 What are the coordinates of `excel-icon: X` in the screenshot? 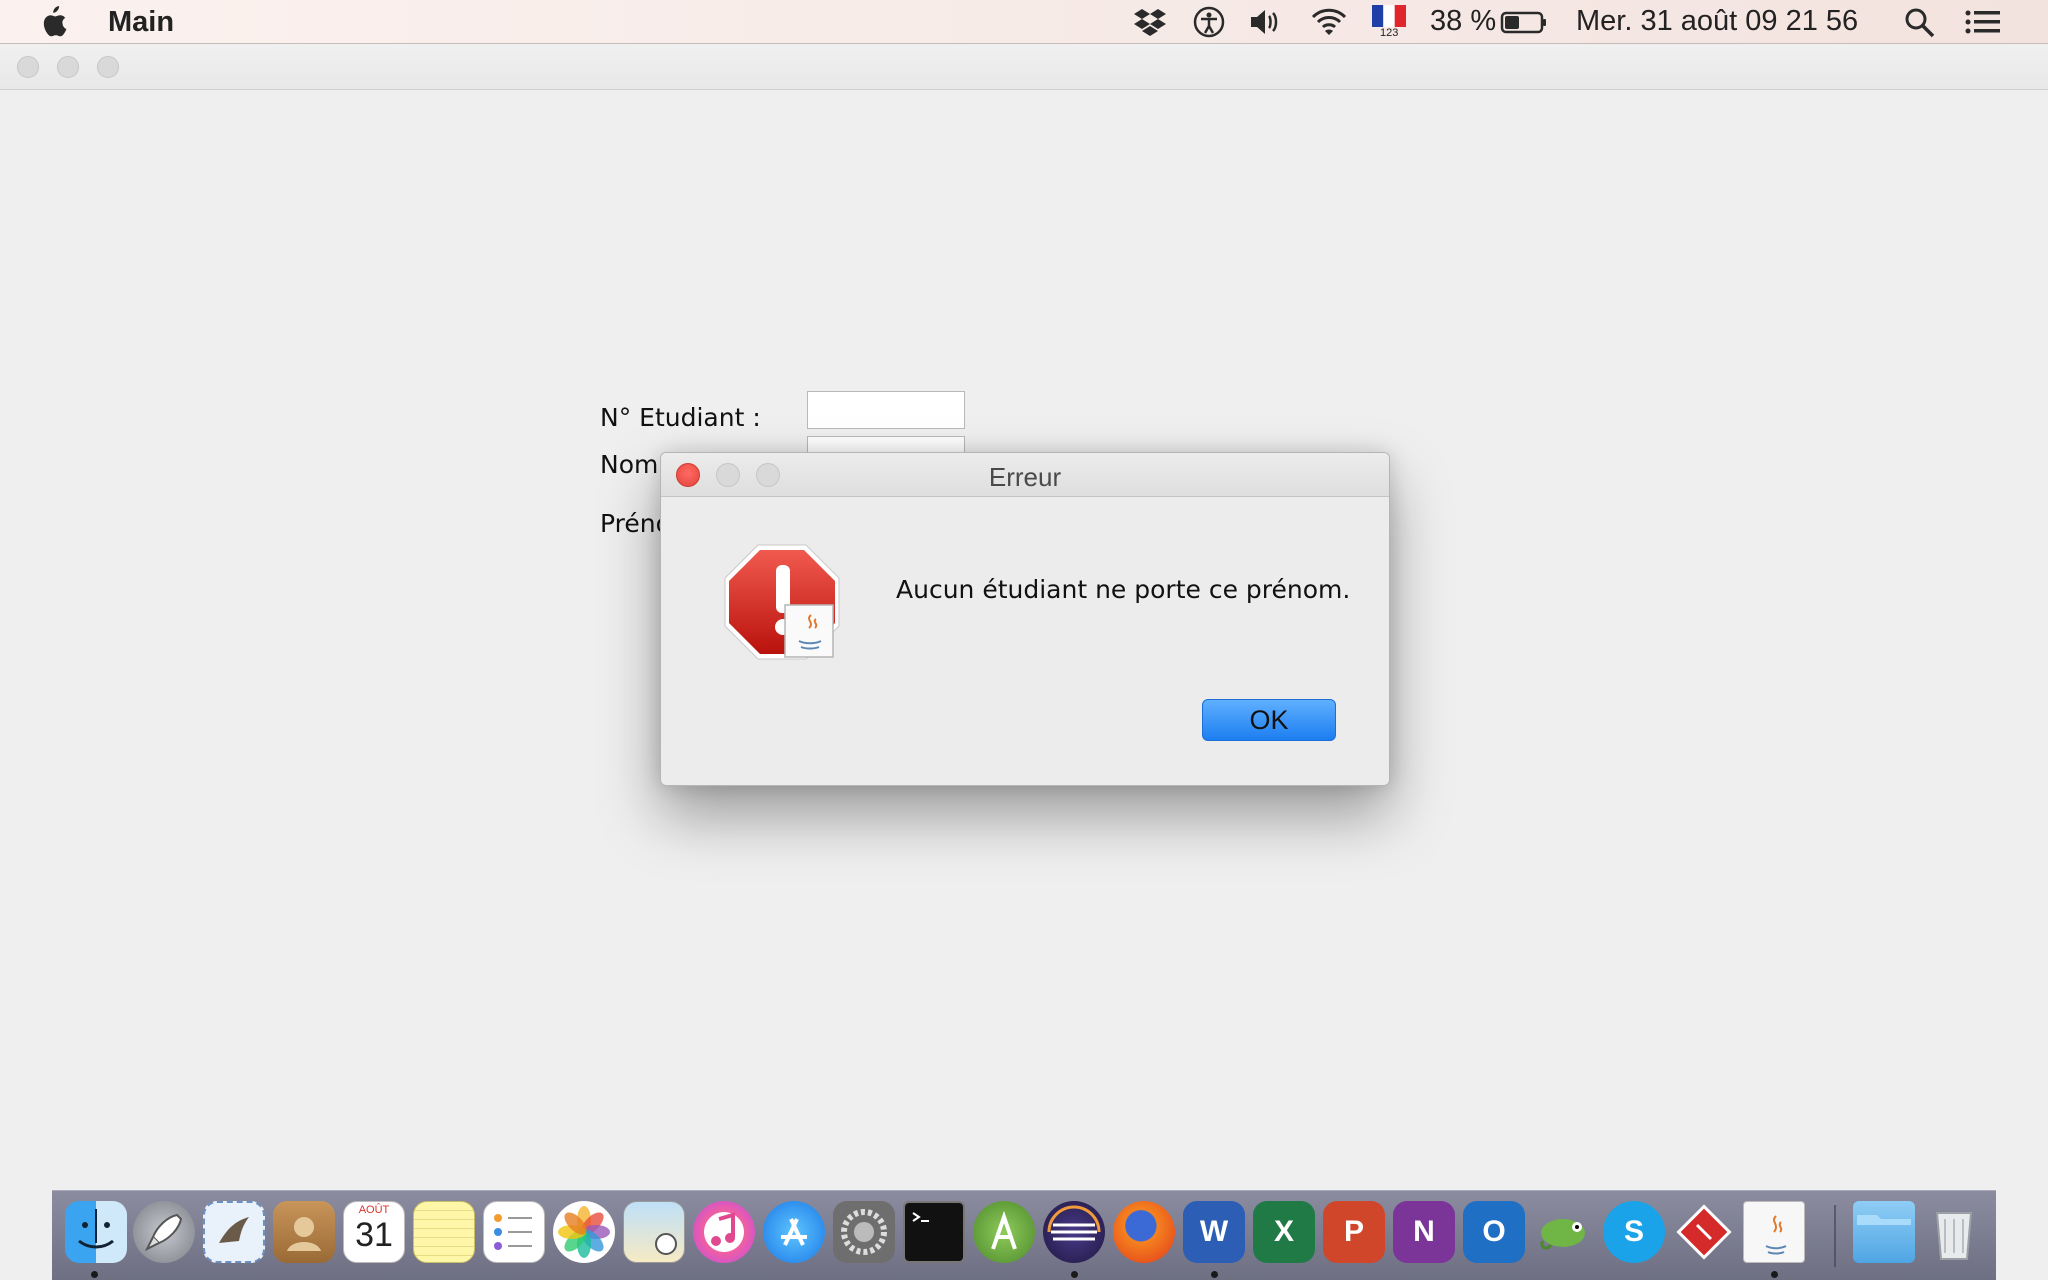 It's located at (1283, 1231).